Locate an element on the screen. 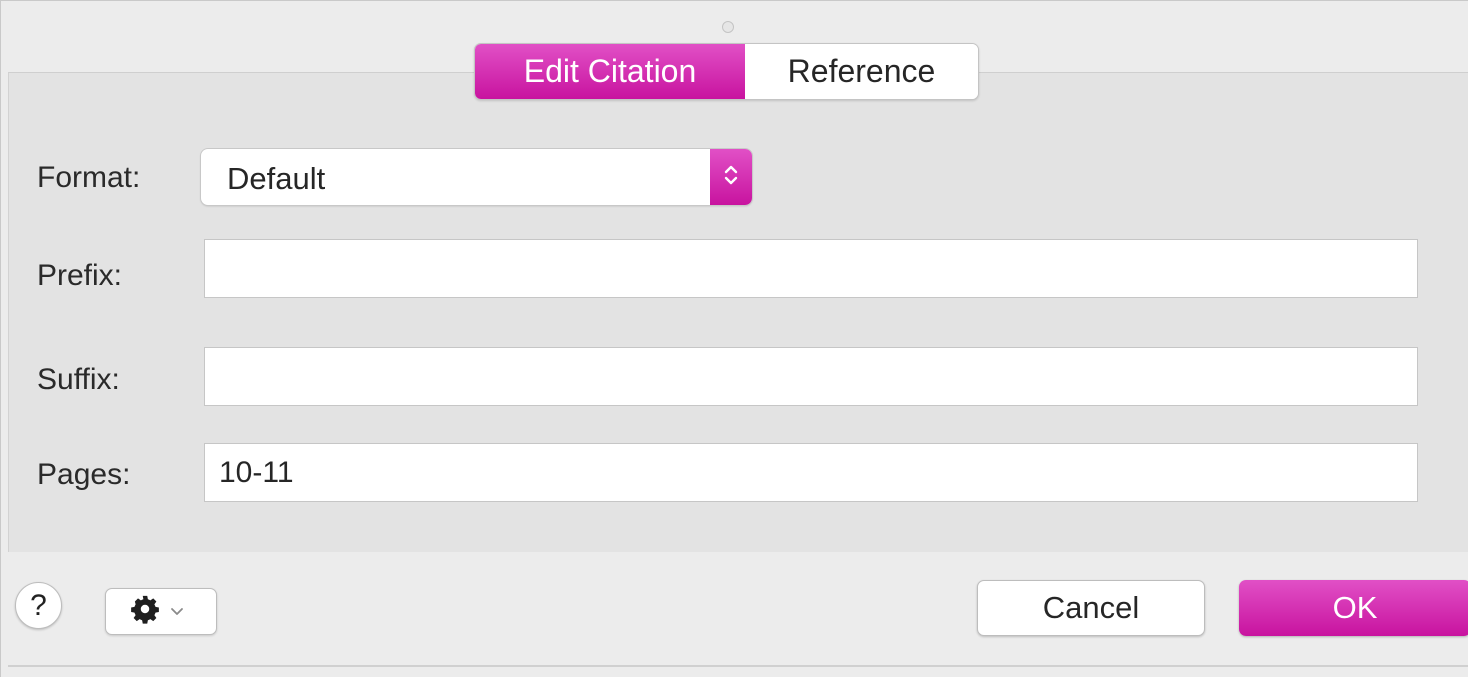 Image resolution: width=1468 pixels, height=677 pixels. pages-label: Pages: is located at coordinates (84, 474).